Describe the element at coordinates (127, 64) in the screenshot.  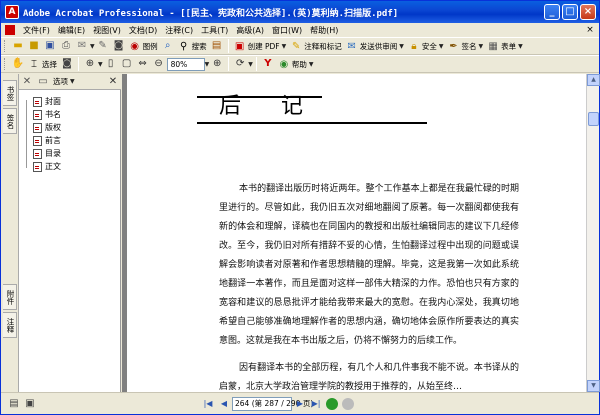
I see `fit-page-icon: ▢` at that location.